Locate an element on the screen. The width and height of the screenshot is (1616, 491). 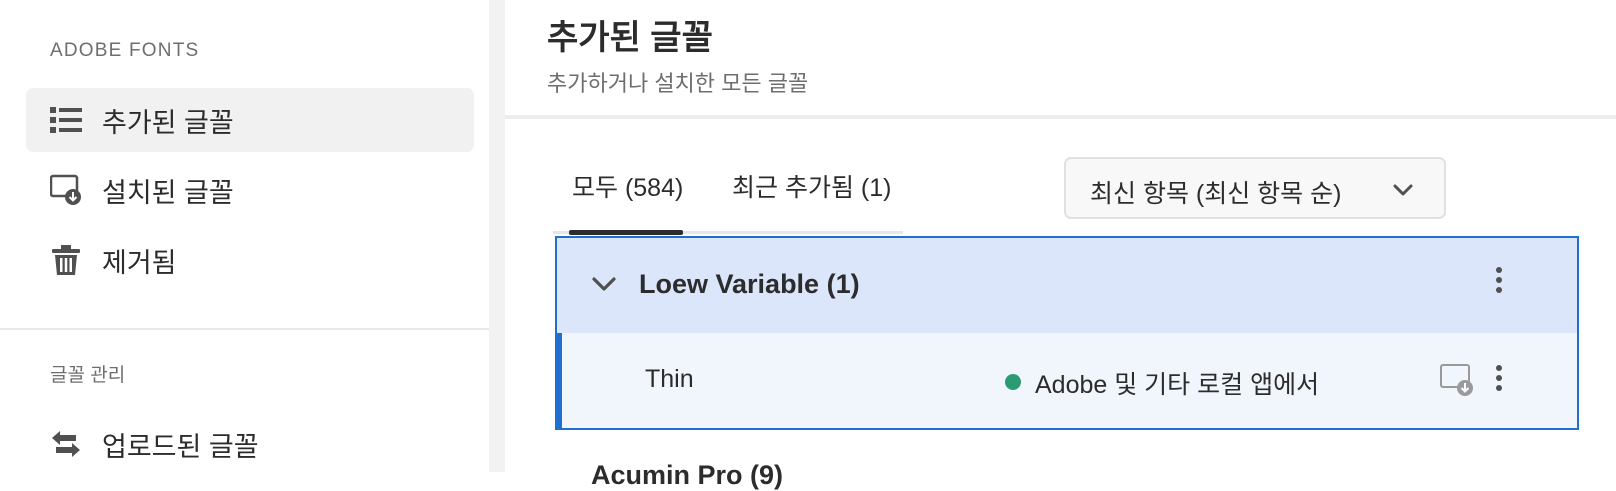
collapse-chevron-icon is located at coordinates (604, 285).